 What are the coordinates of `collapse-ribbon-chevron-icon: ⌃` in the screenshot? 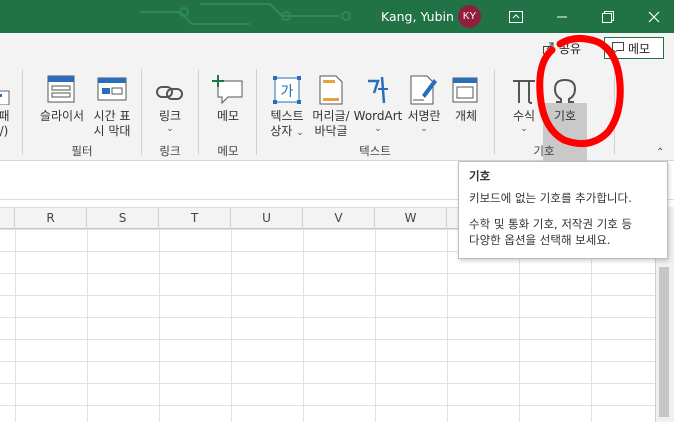 It's located at (660, 152).